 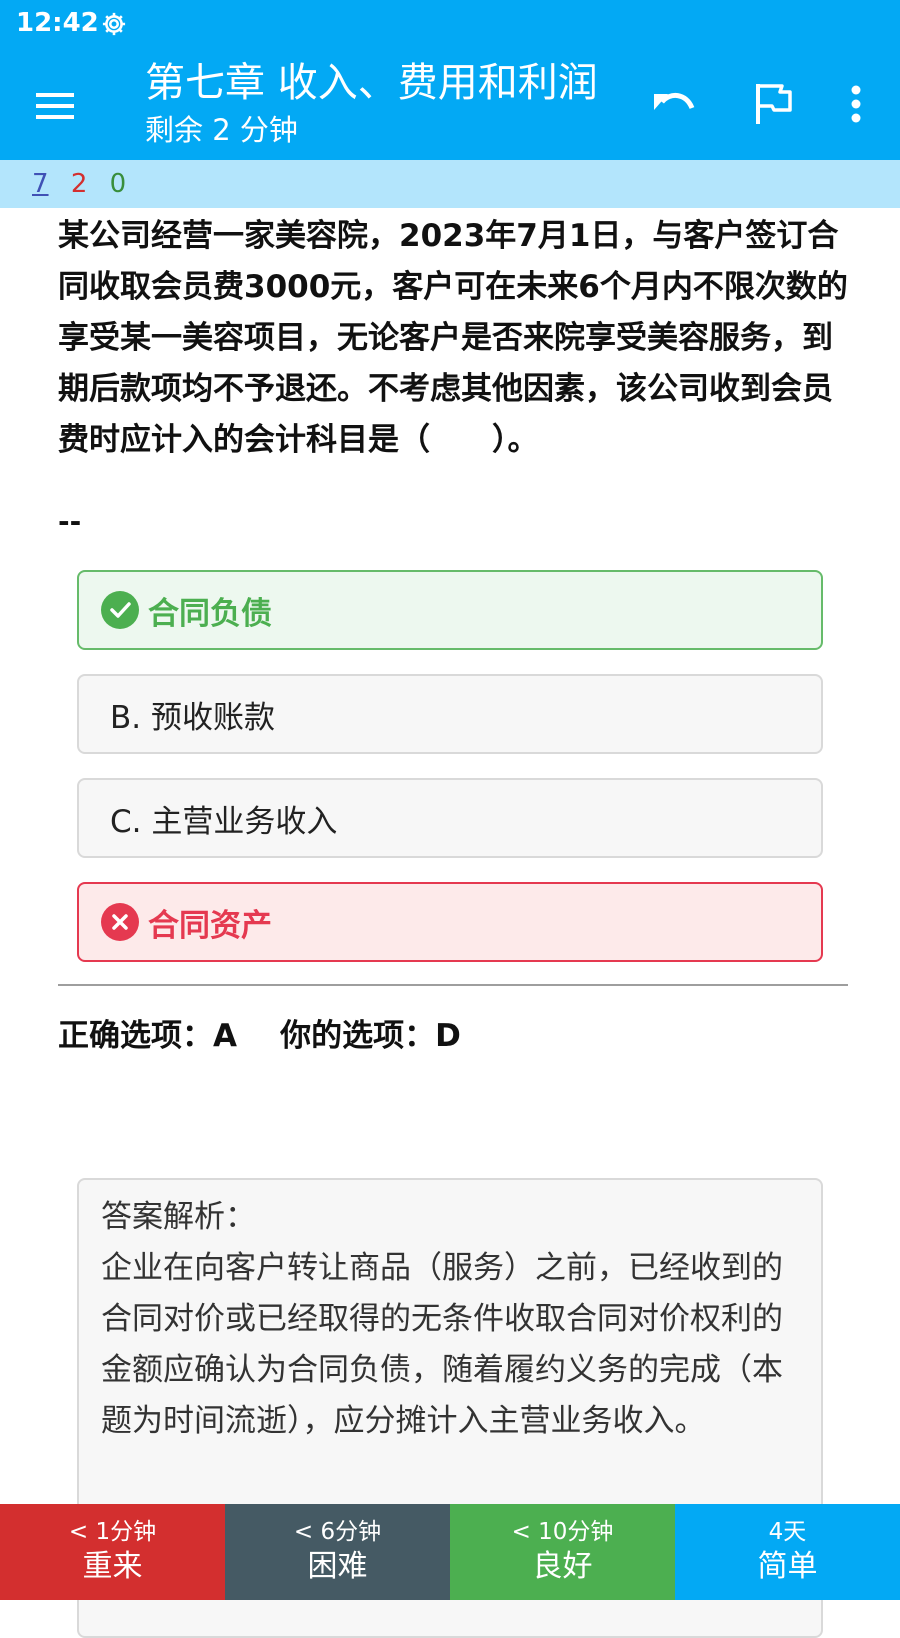 I want to click on hard-button: < 6分钟 困难, so click(x=337, y=1552).